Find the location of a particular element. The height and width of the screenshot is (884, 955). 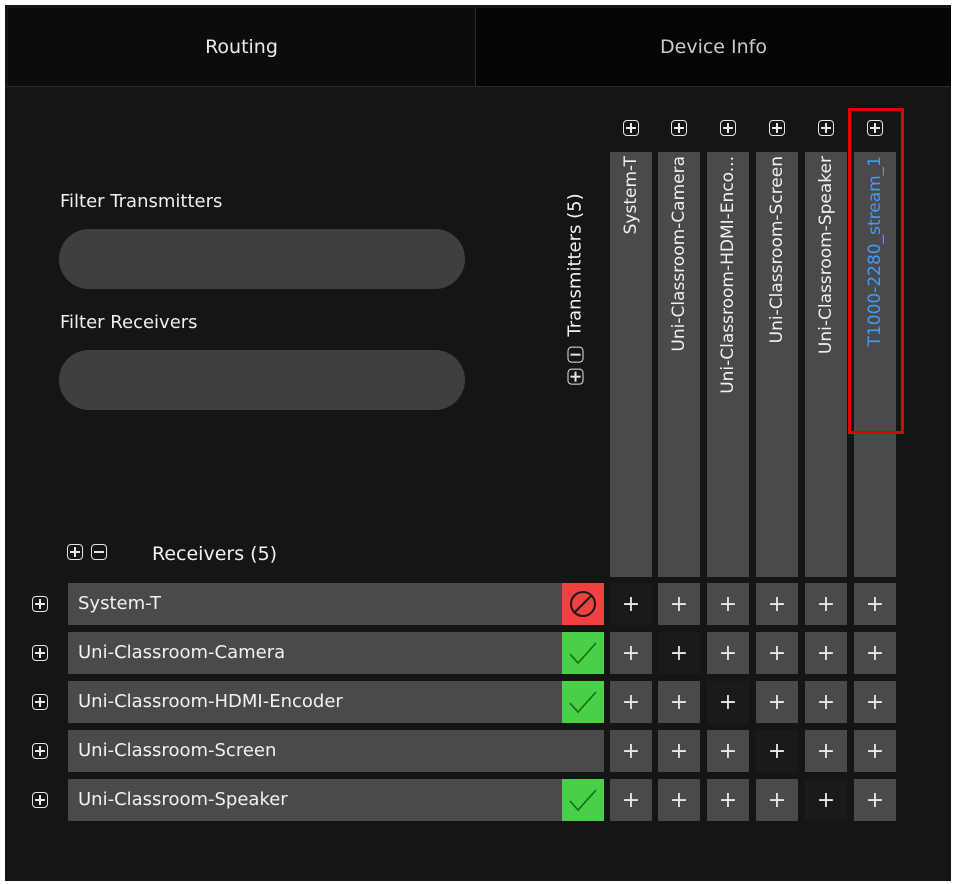

transmitter-column-header: Uni-Classroom-Screen is located at coordinates (777, 364).